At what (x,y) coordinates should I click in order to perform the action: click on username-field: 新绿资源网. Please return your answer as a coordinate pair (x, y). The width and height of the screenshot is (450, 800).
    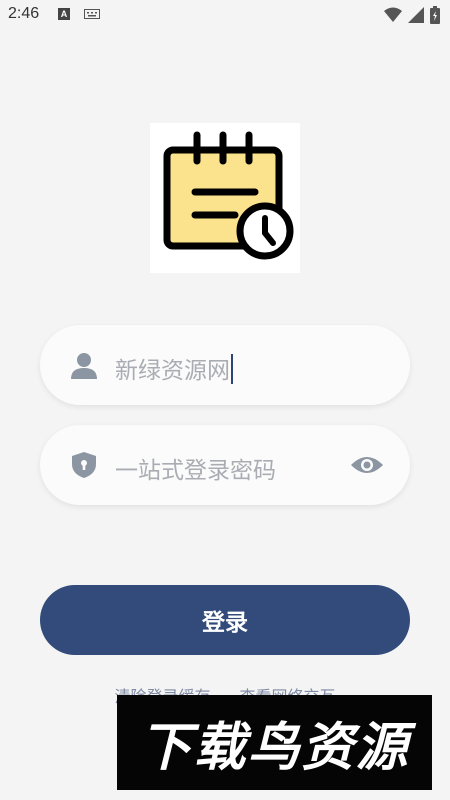
    Looking at the image, I should click on (225, 365).